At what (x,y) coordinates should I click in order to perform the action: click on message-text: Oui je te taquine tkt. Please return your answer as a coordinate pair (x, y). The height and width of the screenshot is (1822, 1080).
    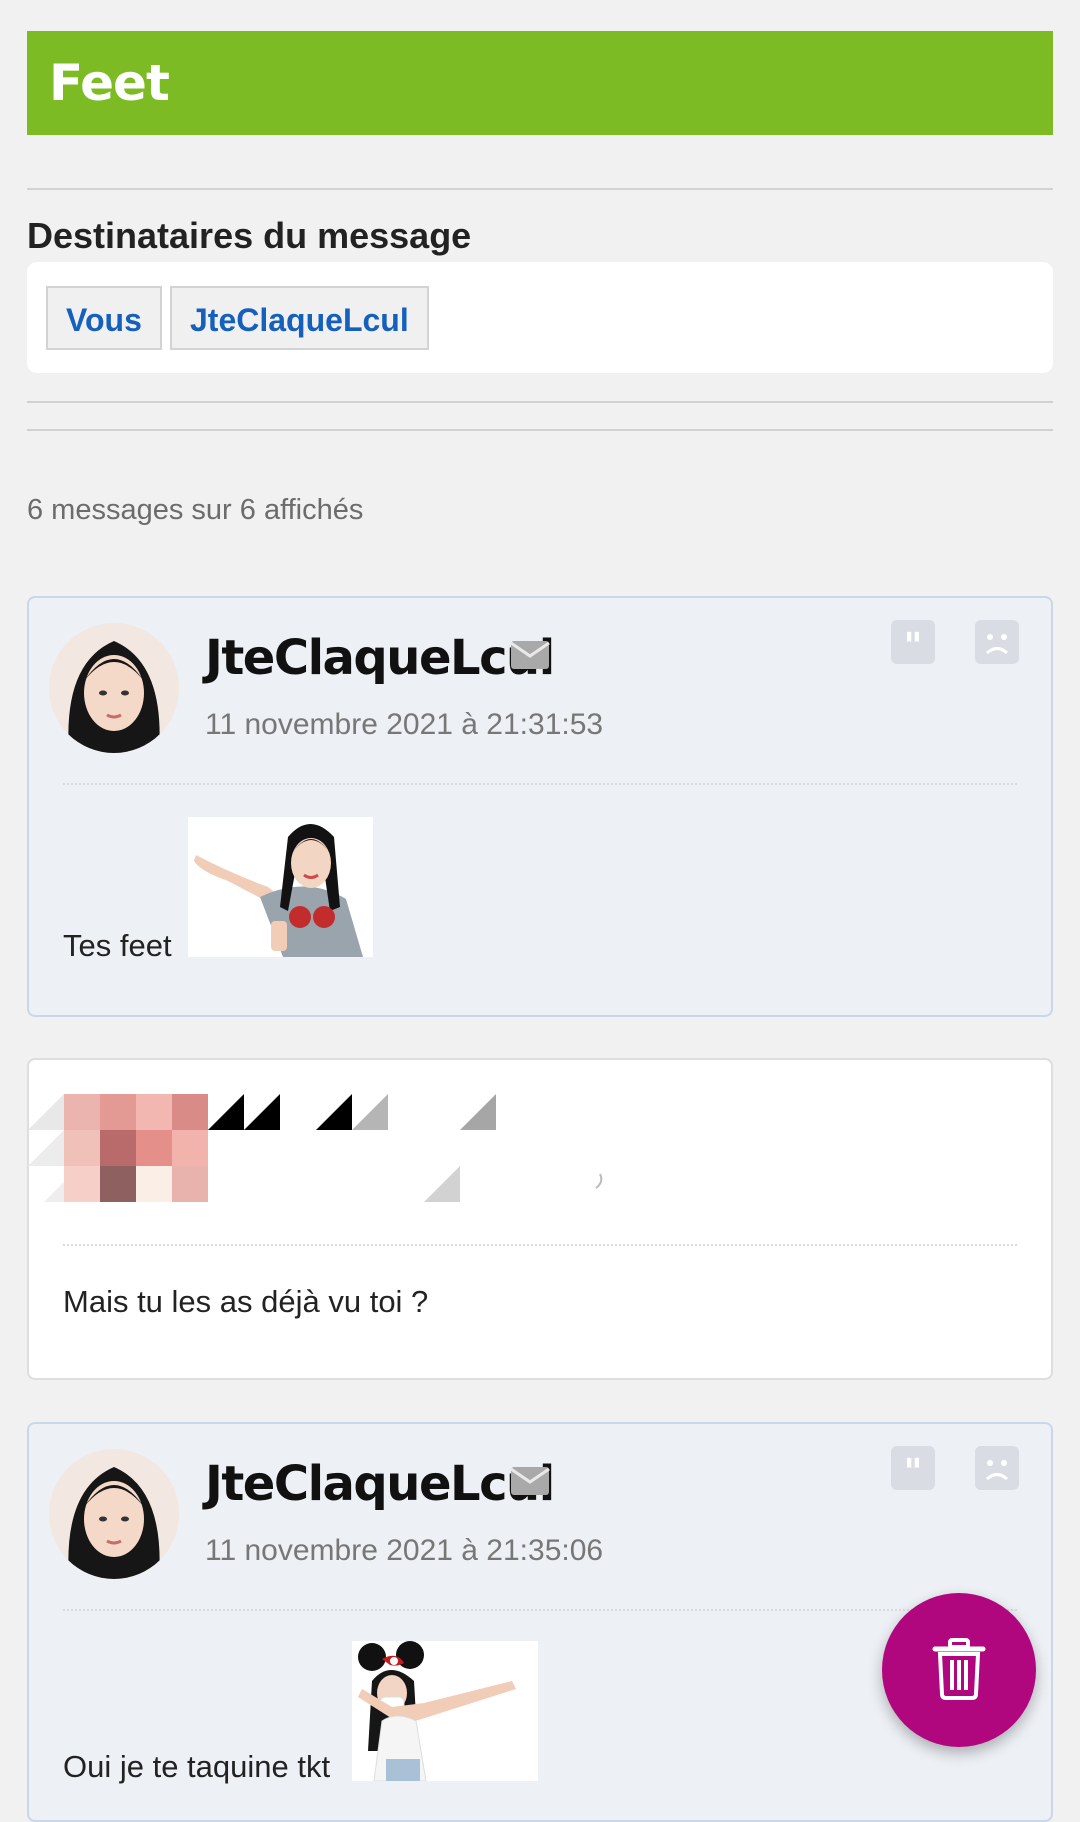
    Looking at the image, I should click on (197, 1766).